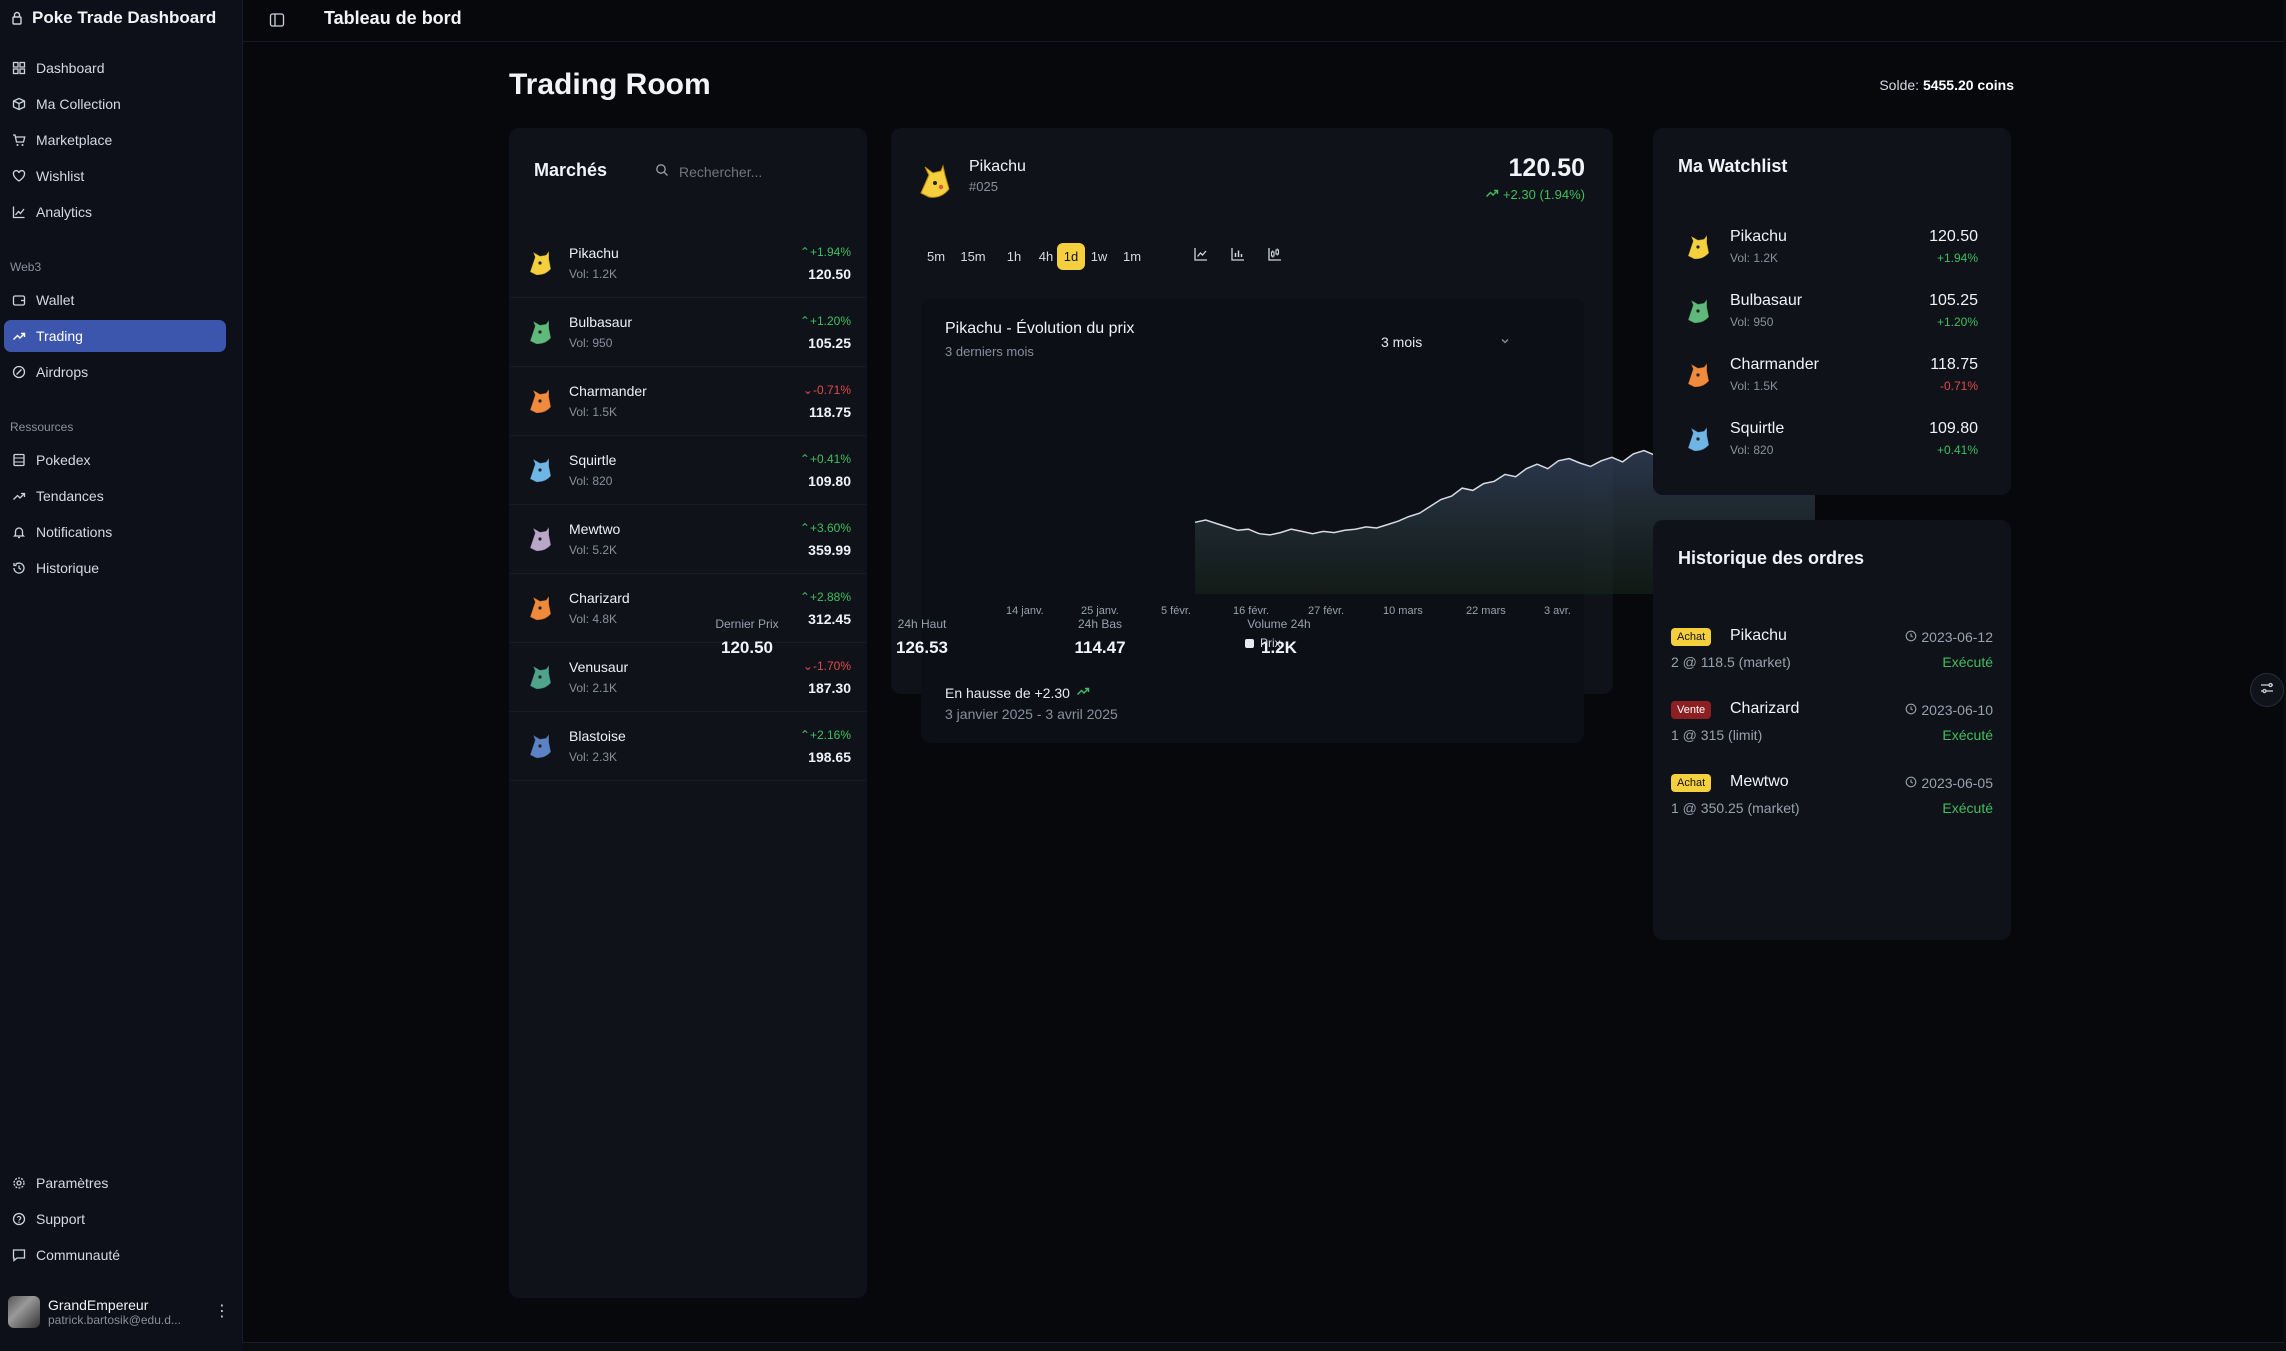  Describe the element at coordinates (26, 267) in the screenshot. I see `section-label-web3: Web3` at that location.